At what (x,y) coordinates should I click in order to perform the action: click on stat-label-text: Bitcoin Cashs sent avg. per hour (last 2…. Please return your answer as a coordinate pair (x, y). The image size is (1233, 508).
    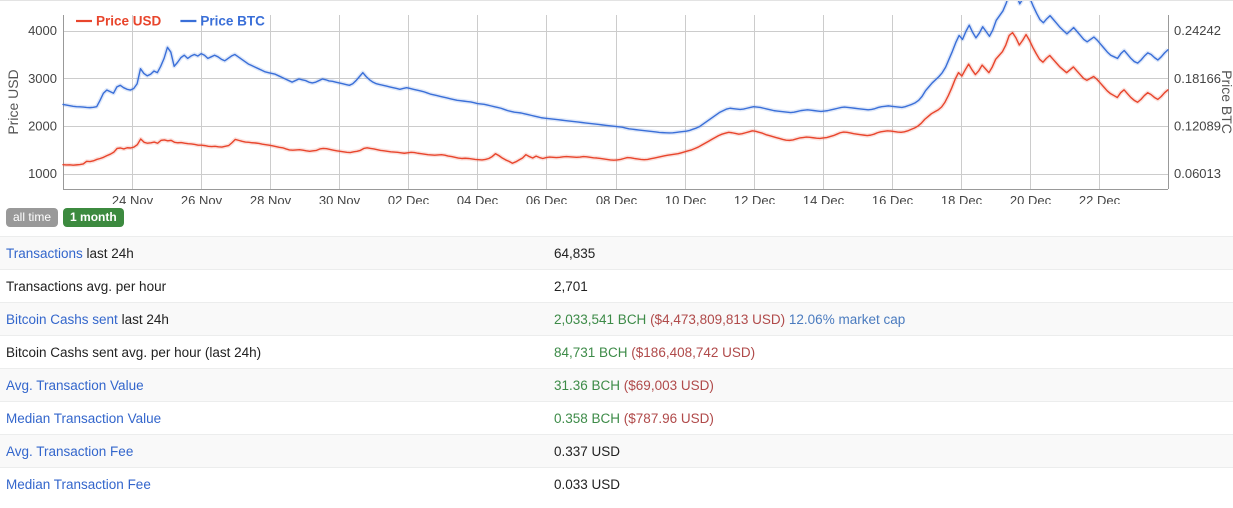
    Looking at the image, I should click on (134, 352).